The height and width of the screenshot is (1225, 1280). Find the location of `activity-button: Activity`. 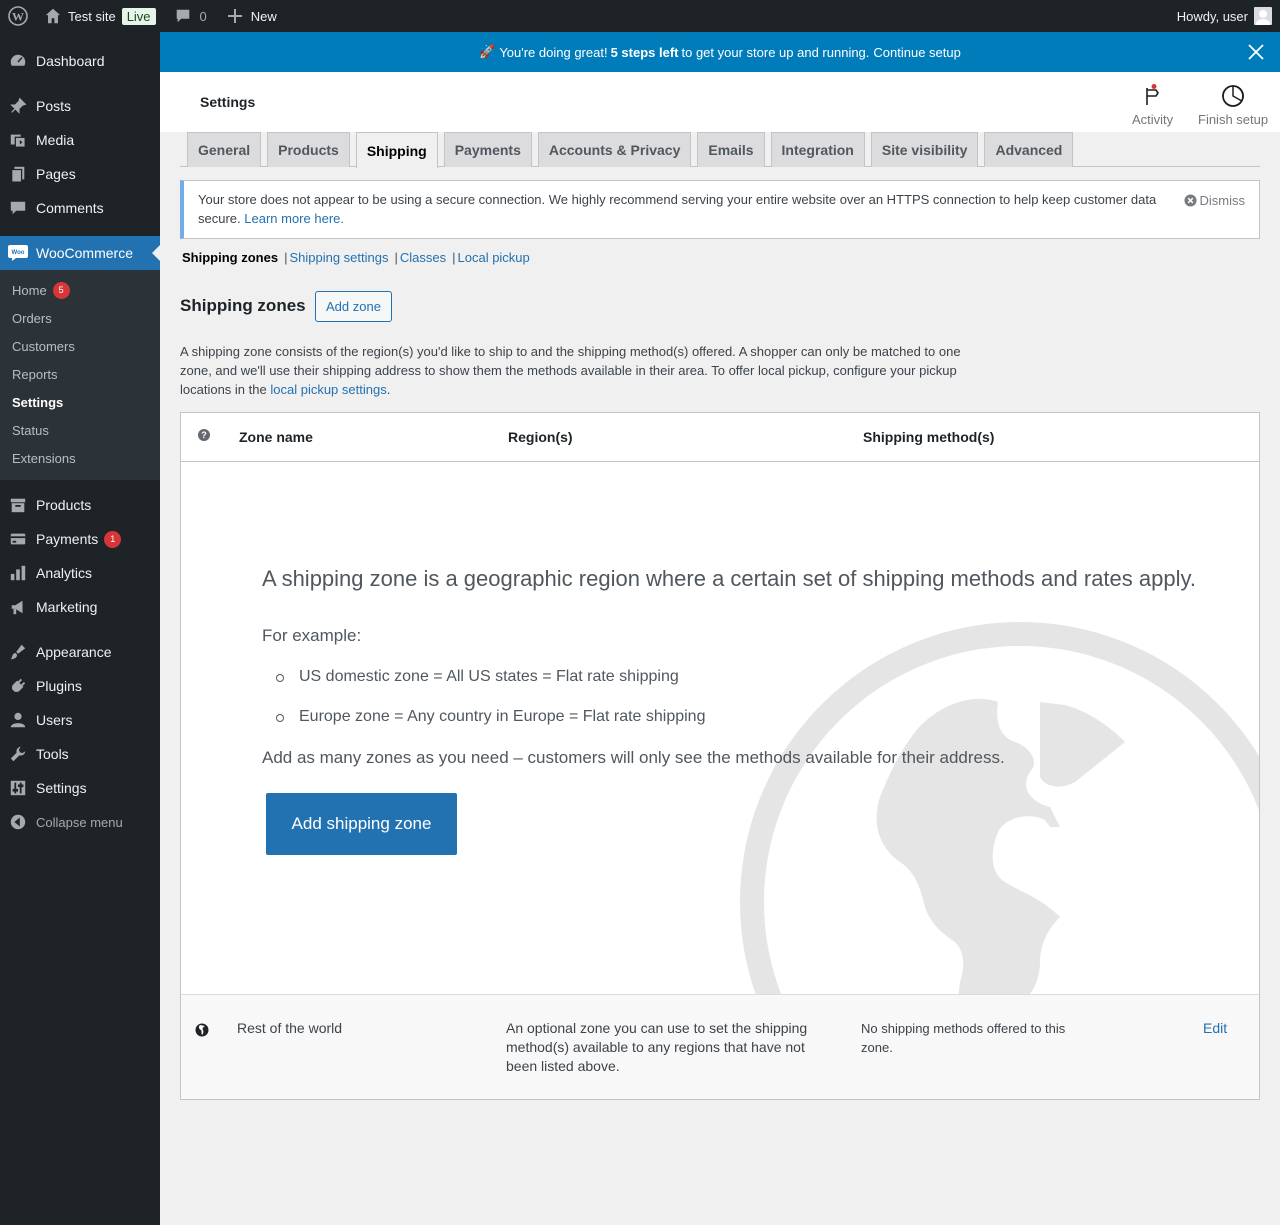

activity-button: Activity is located at coordinates (1152, 105).